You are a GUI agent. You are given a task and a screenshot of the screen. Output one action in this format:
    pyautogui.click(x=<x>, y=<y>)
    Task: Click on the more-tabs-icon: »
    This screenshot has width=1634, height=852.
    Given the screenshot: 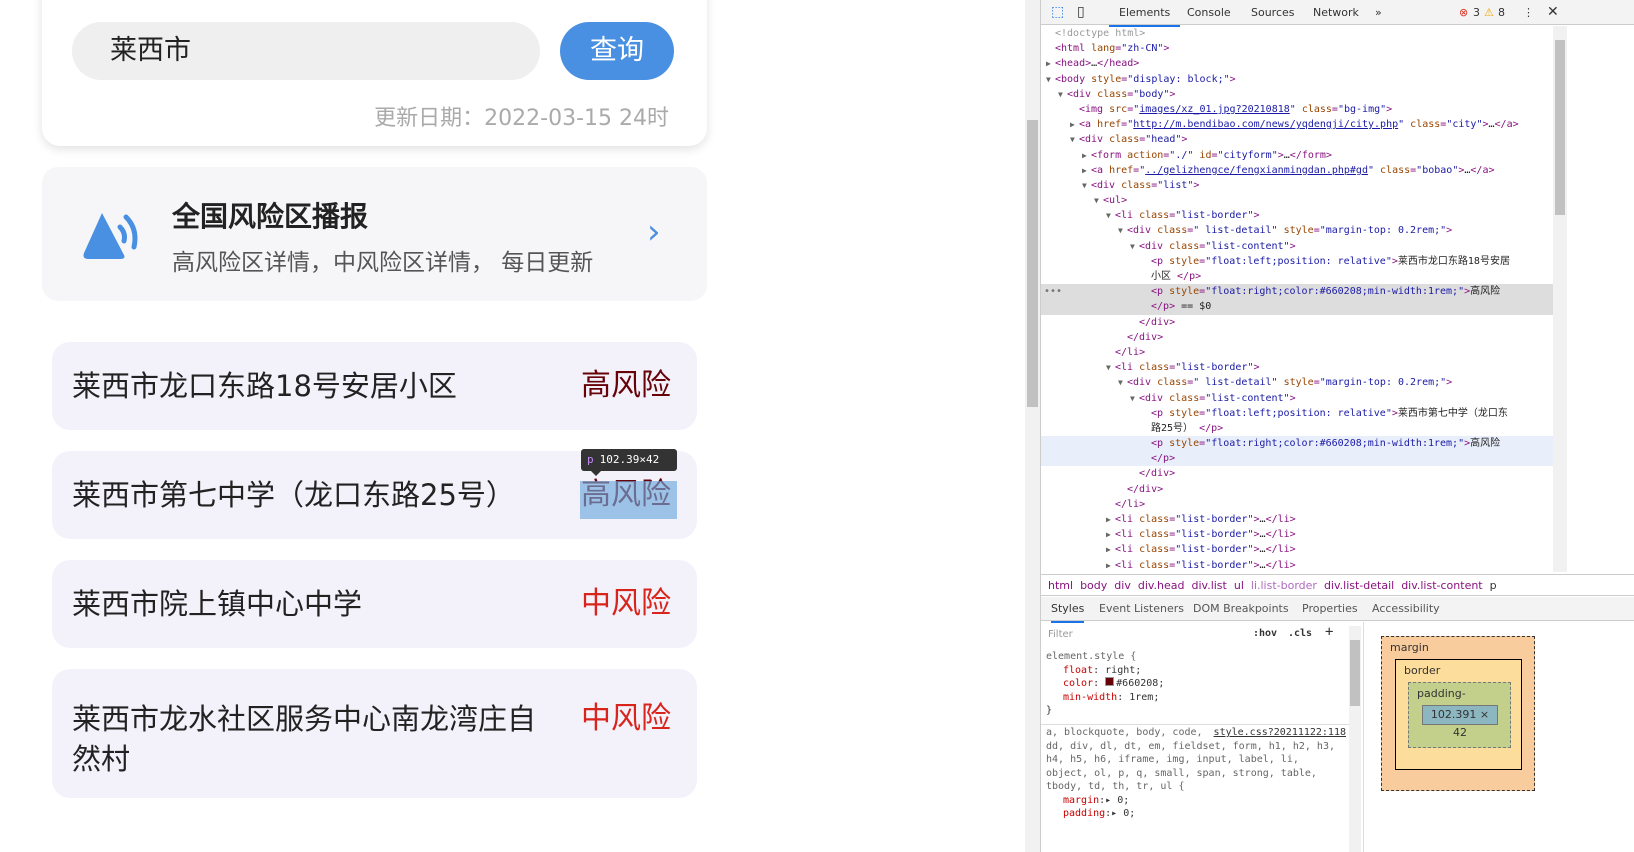 What is the action you would take?
    pyautogui.click(x=1378, y=12)
    